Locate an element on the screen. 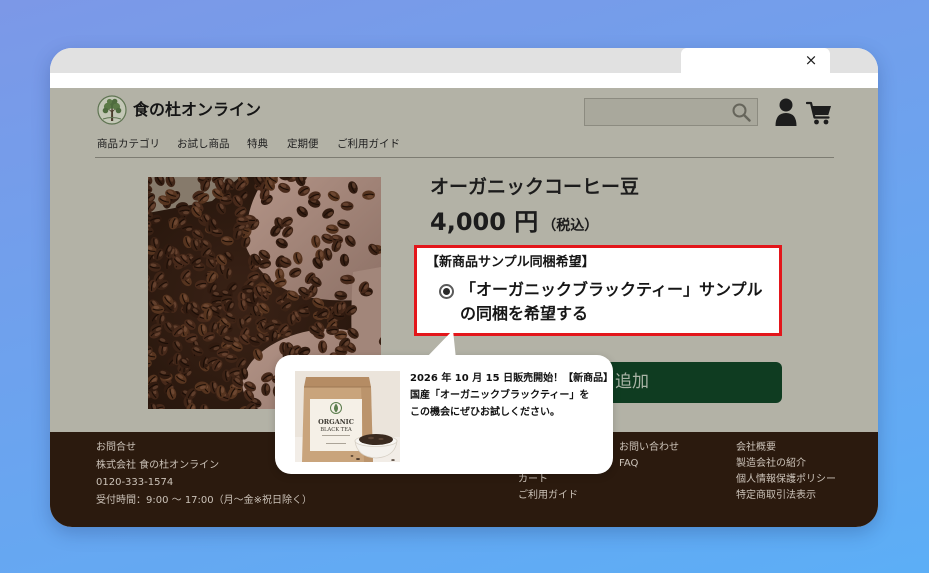  product-price: 4,000 円（税込） is located at coordinates (514, 222).